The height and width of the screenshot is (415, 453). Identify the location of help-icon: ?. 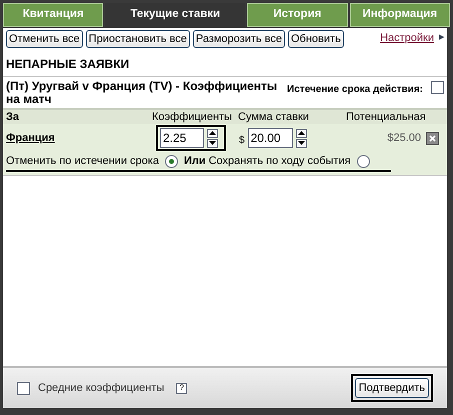
(182, 388).